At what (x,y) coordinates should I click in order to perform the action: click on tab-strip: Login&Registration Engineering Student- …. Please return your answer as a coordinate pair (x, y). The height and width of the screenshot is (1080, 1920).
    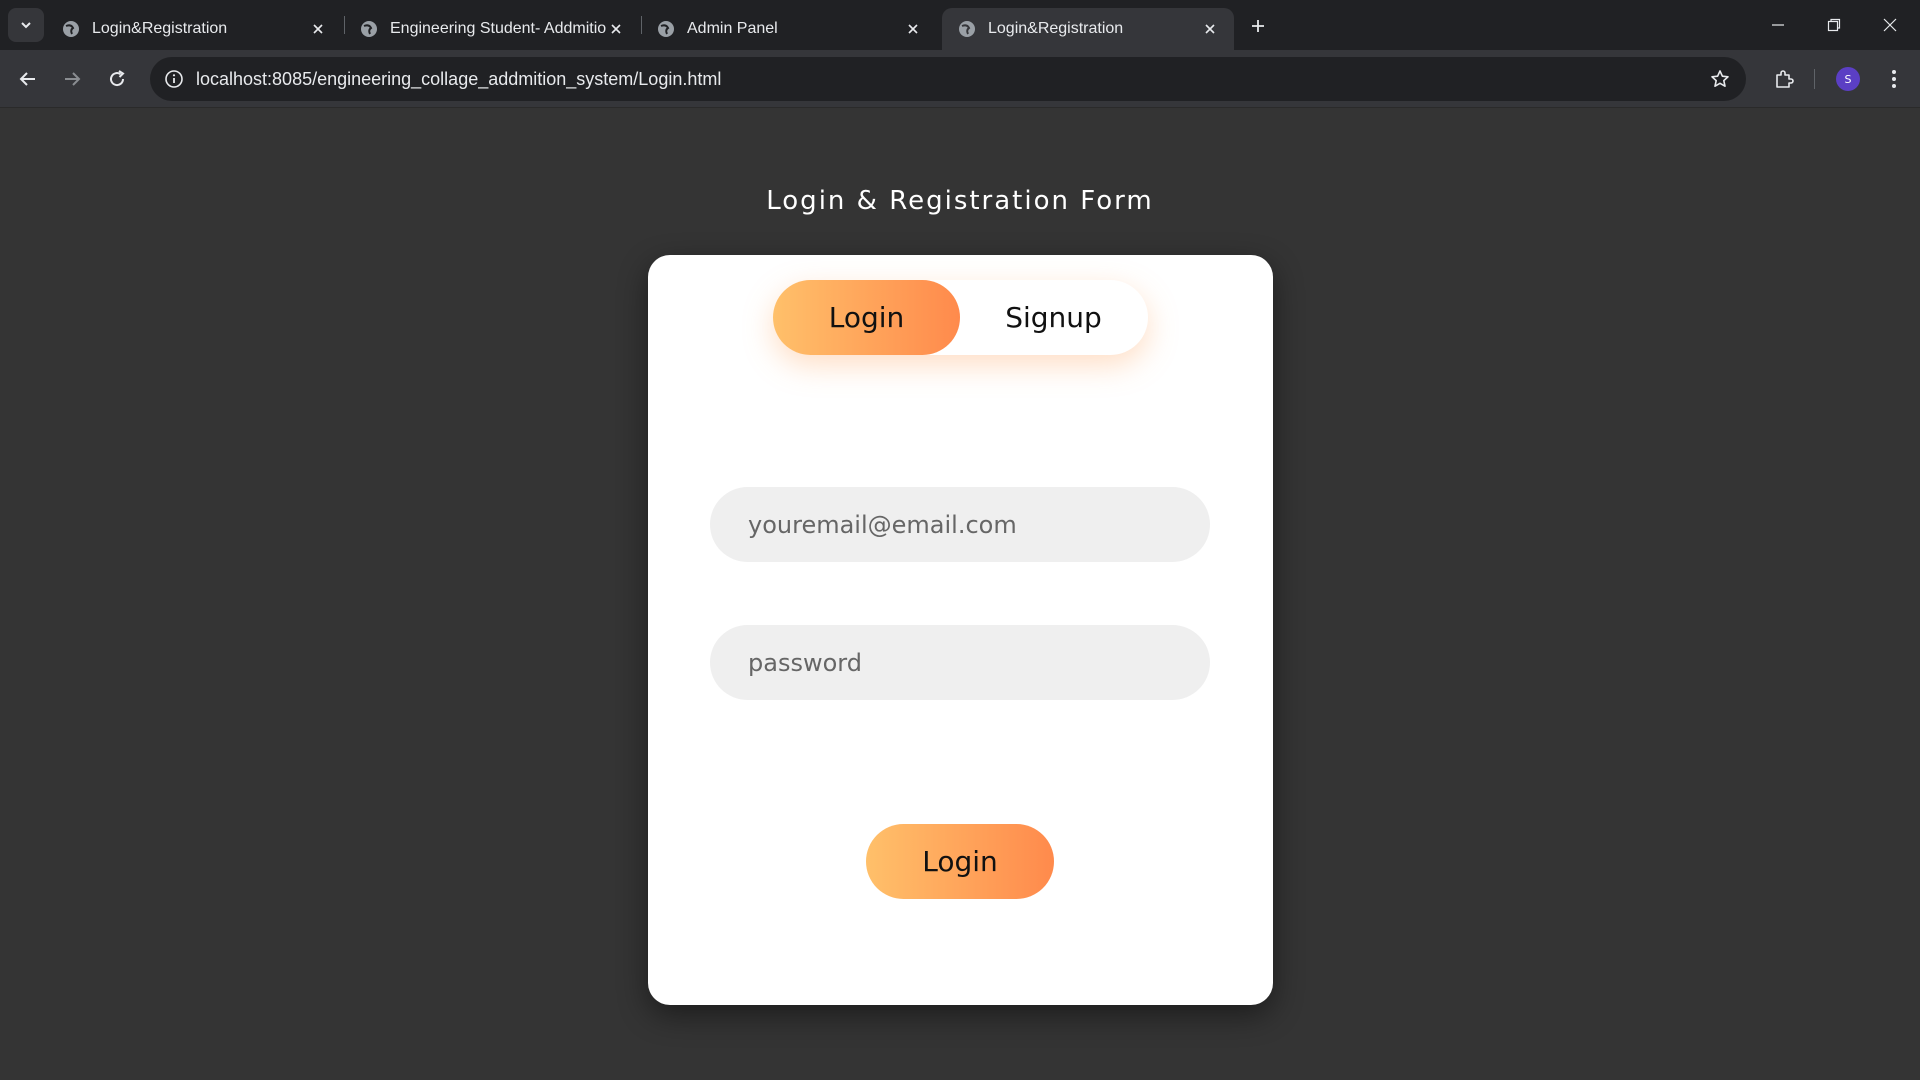
    Looking at the image, I should click on (960, 25).